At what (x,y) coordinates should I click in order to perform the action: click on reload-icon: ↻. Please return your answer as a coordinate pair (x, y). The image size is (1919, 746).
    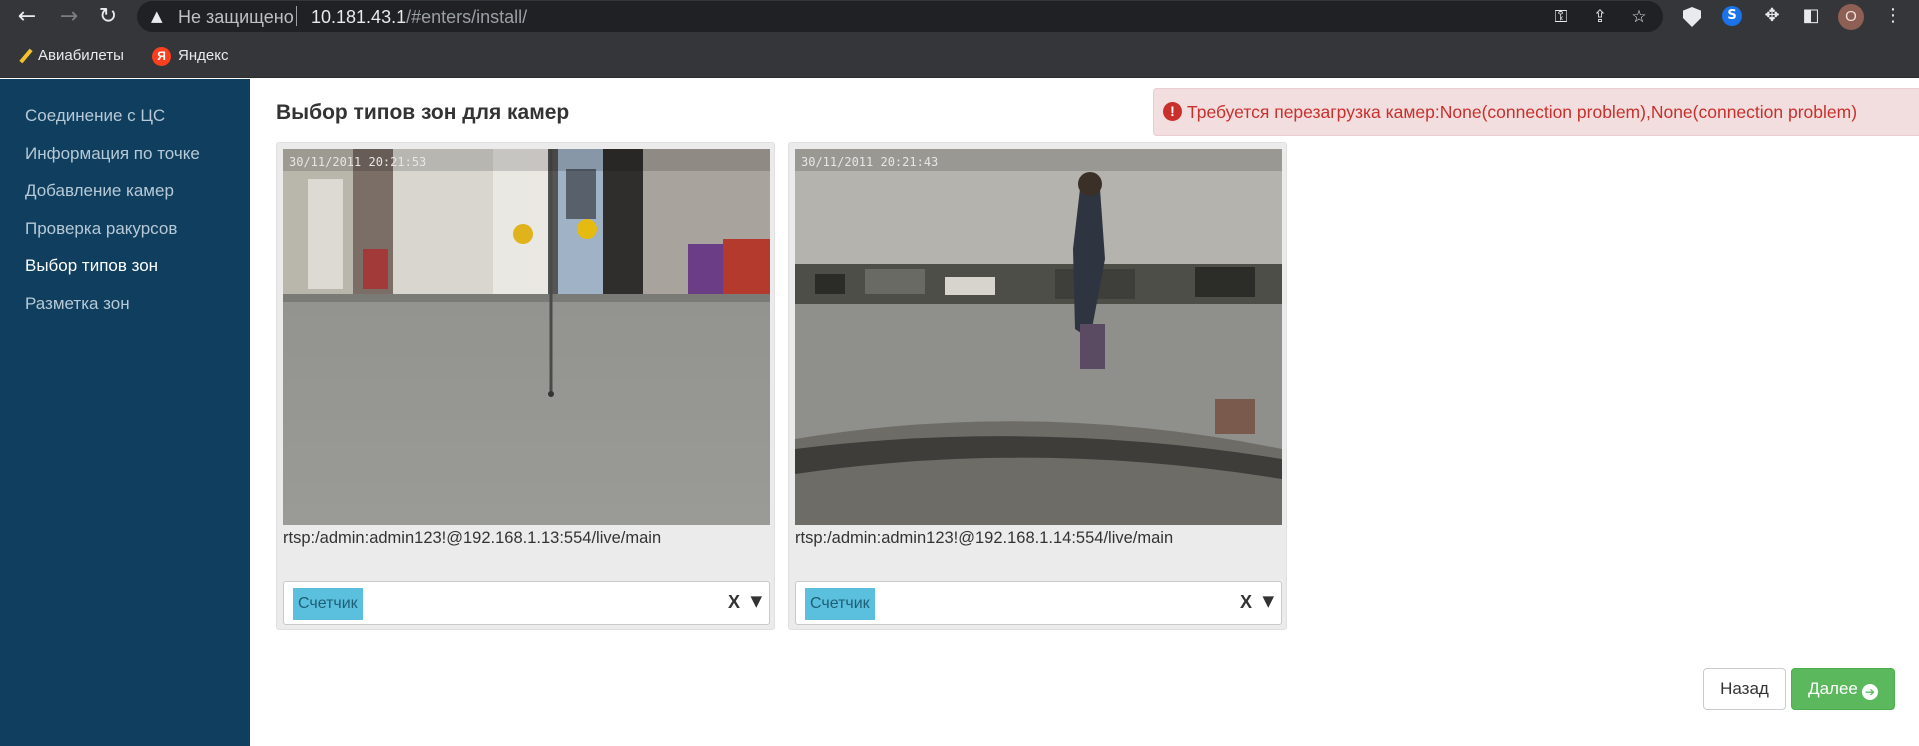
    Looking at the image, I should click on (108, 17).